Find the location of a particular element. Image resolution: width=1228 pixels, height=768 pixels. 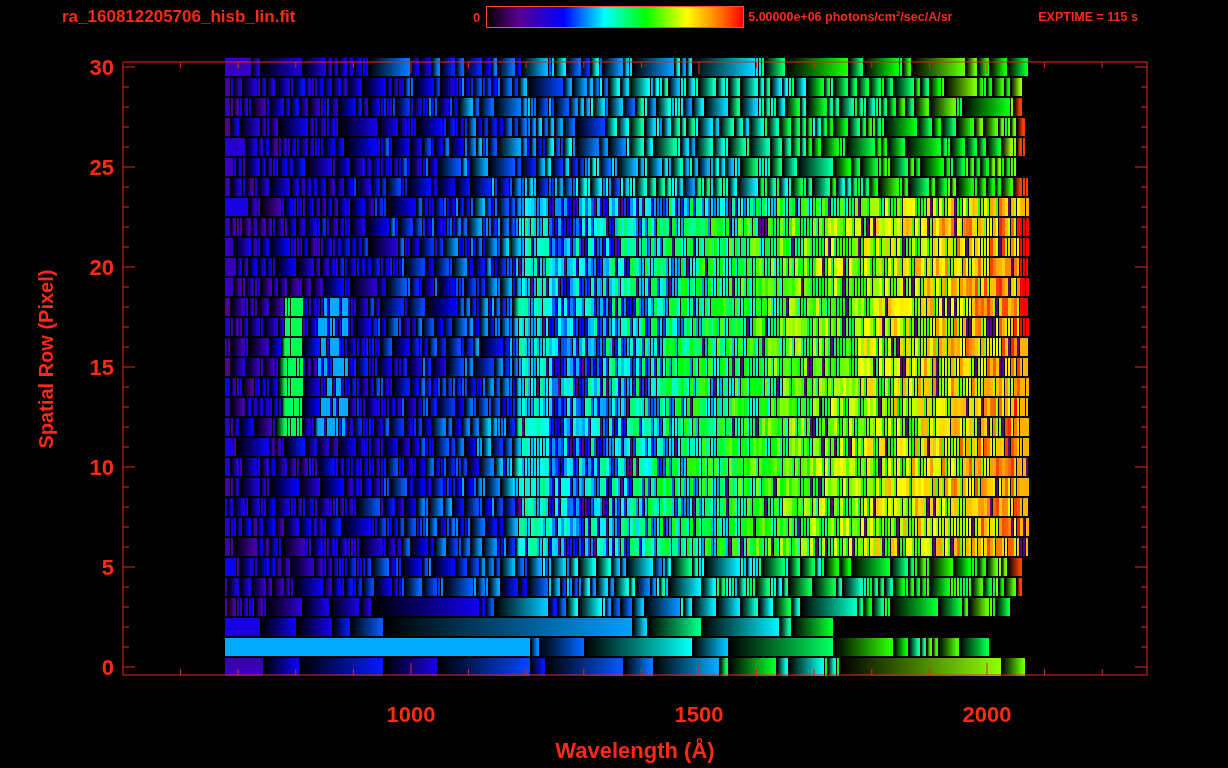

axis-tick-label: 0 is located at coordinates (107, 667).